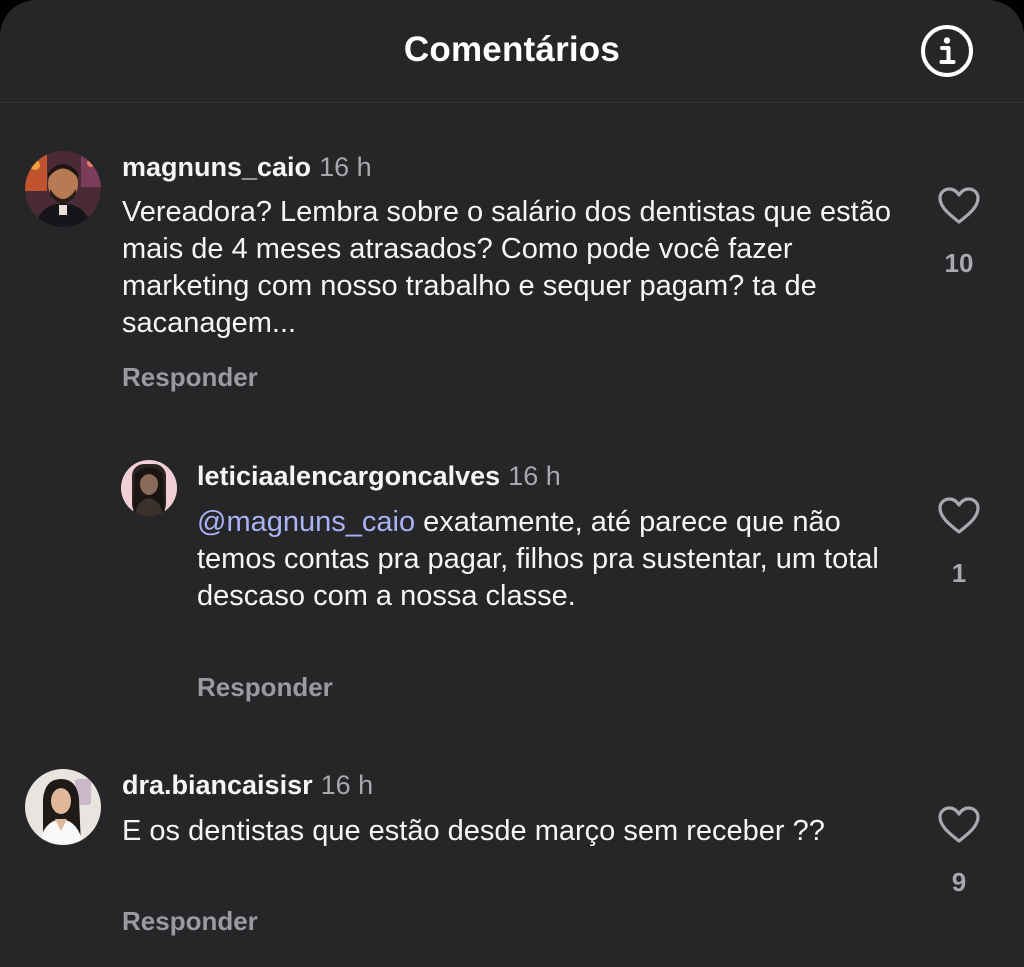 The image size is (1024, 967). What do you see at coordinates (217, 785) in the screenshot?
I see `username: dra.biancaisisr` at bounding box center [217, 785].